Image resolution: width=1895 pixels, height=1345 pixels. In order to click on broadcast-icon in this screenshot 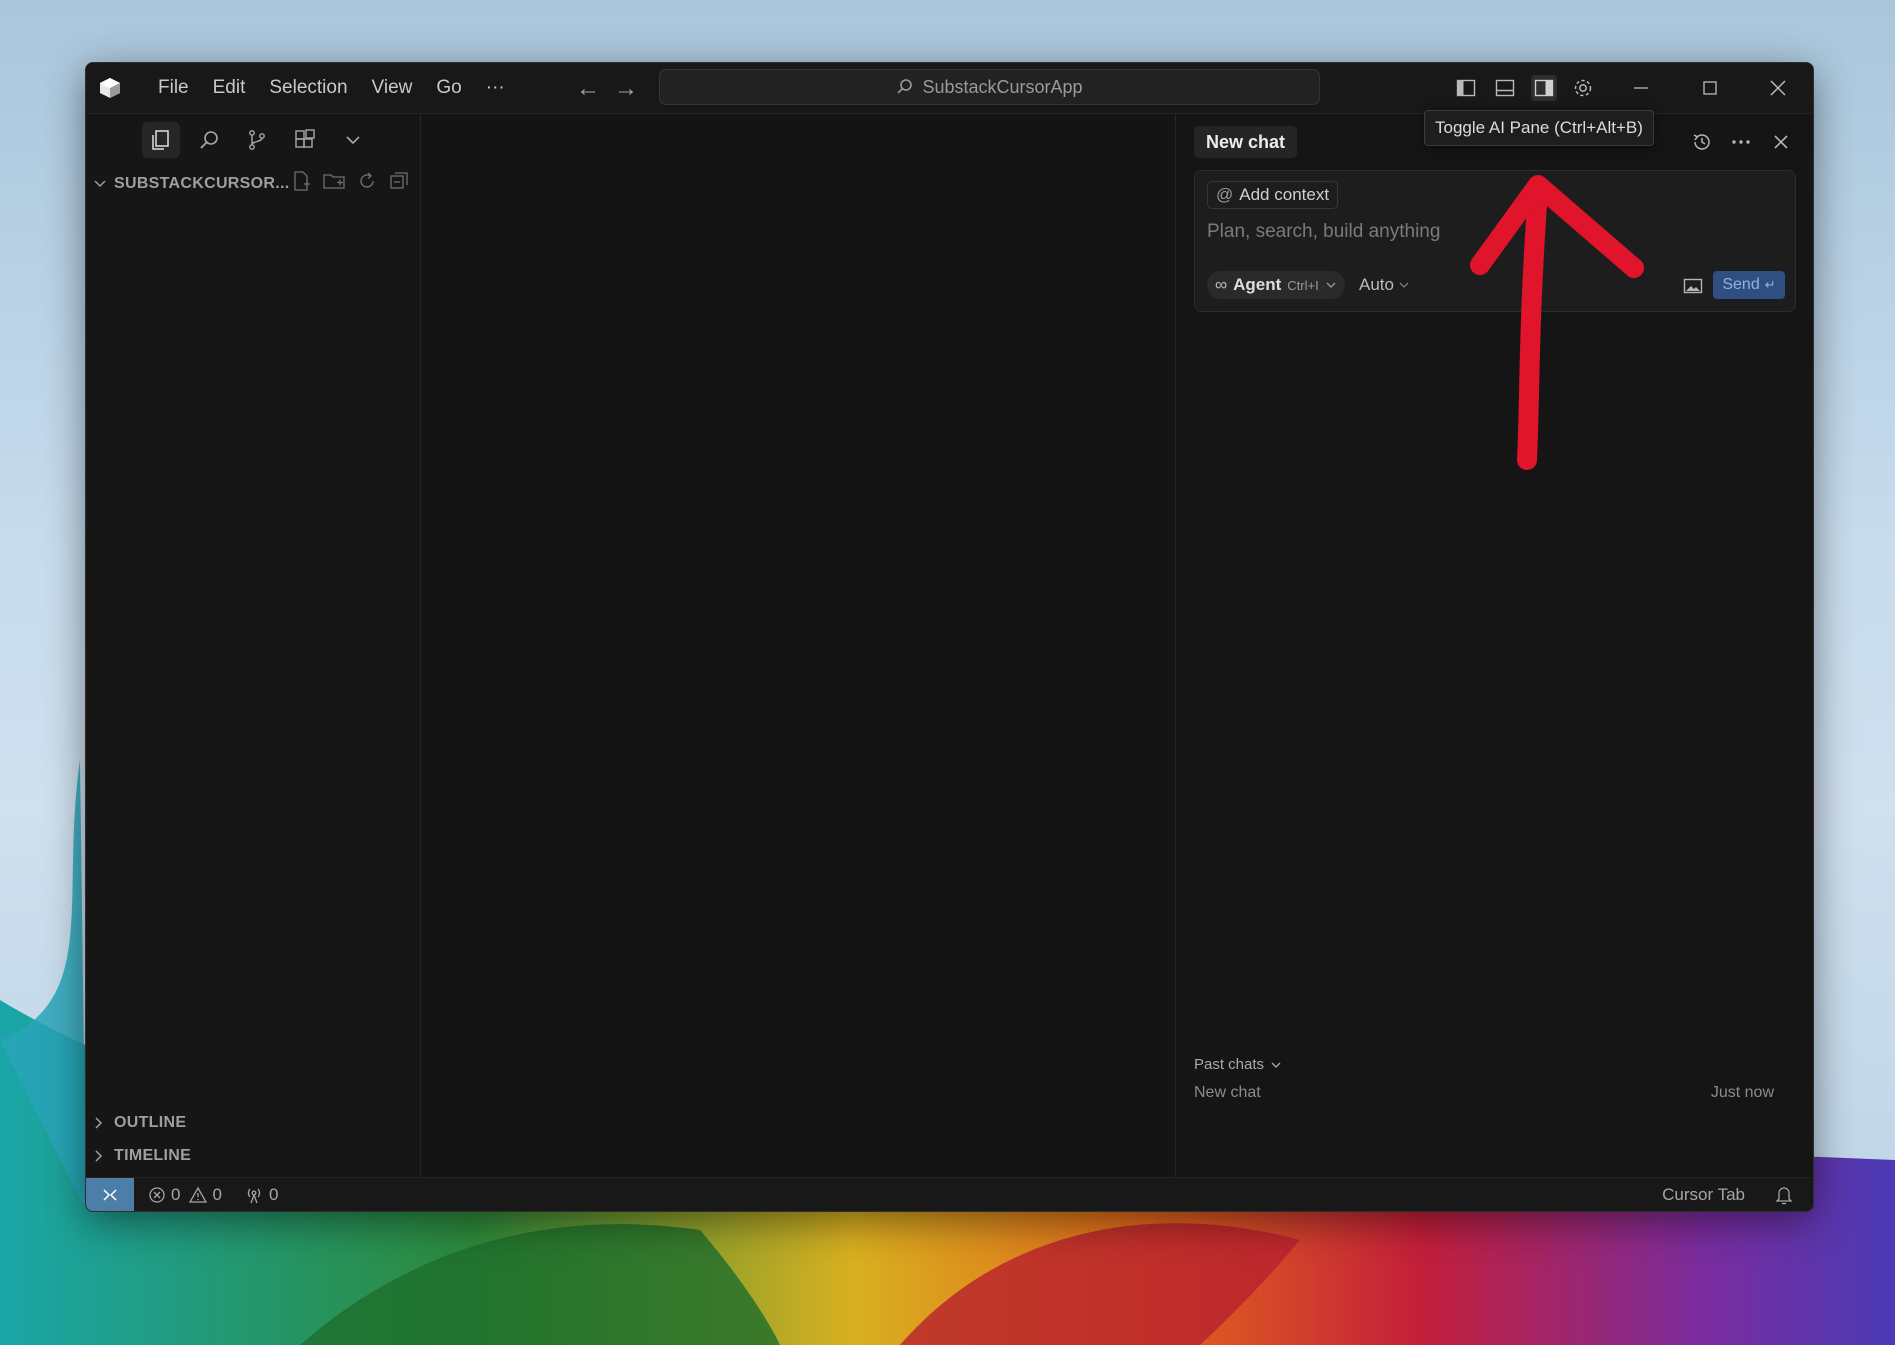, I will do `click(254, 1196)`.